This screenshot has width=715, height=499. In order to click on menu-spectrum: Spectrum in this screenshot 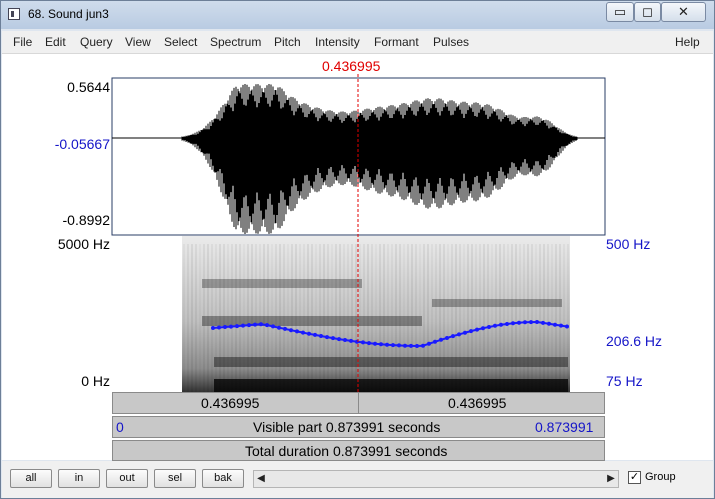, I will do `click(235, 42)`.